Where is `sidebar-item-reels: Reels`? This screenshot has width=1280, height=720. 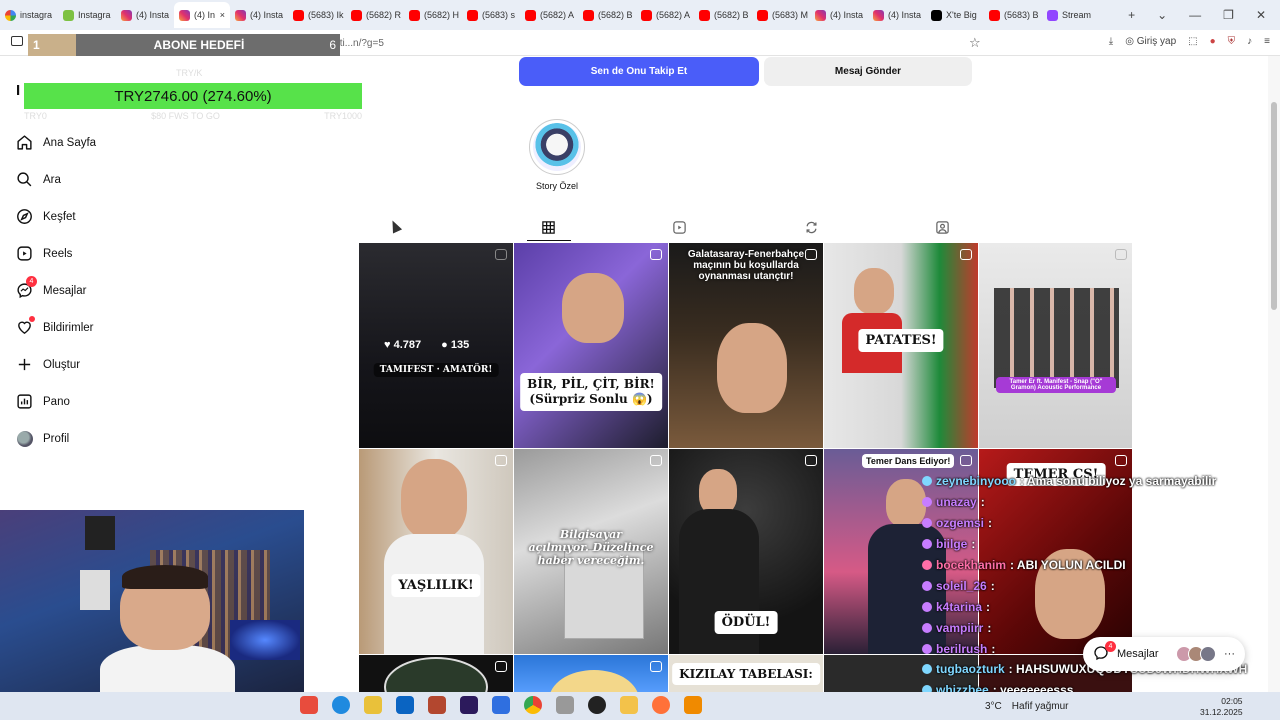 sidebar-item-reels: Reels is located at coordinates (150, 253).